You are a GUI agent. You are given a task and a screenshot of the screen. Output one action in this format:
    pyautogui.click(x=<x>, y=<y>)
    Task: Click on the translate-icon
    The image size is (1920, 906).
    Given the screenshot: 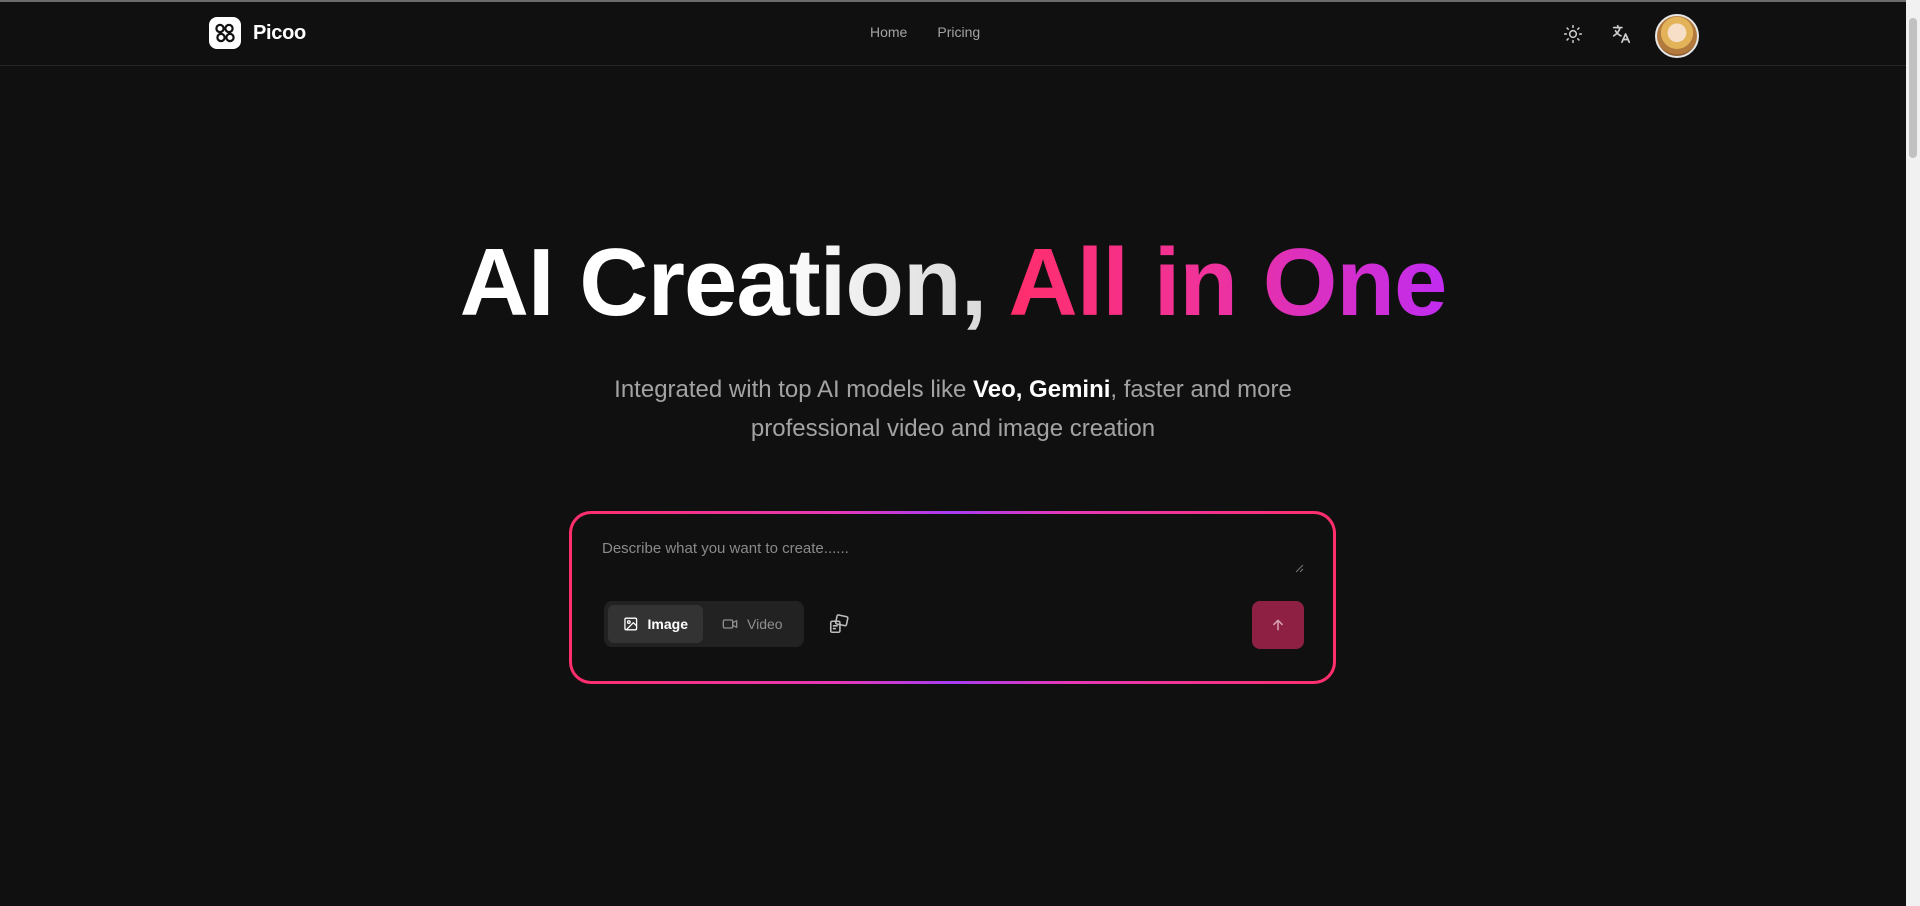 What is the action you would take?
    pyautogui.click(x=1621, y=34)
    